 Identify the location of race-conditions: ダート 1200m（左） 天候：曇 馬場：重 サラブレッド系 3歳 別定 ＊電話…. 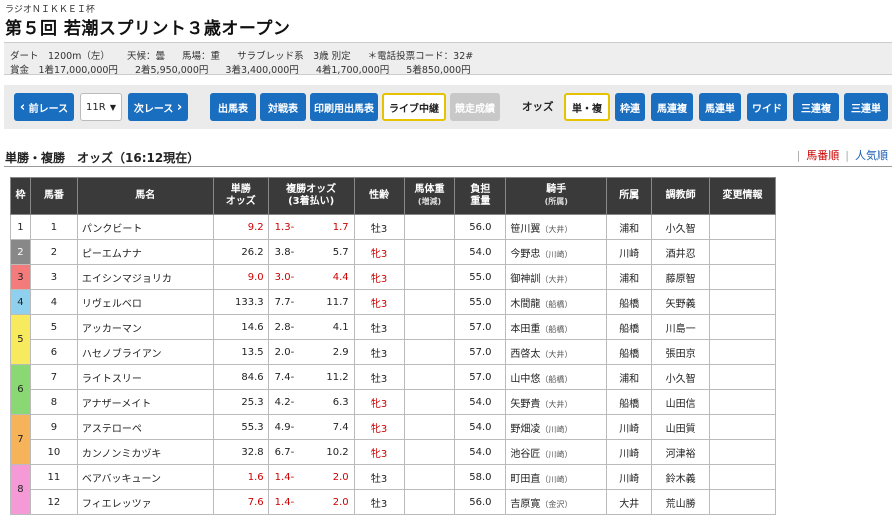
(248, 55).